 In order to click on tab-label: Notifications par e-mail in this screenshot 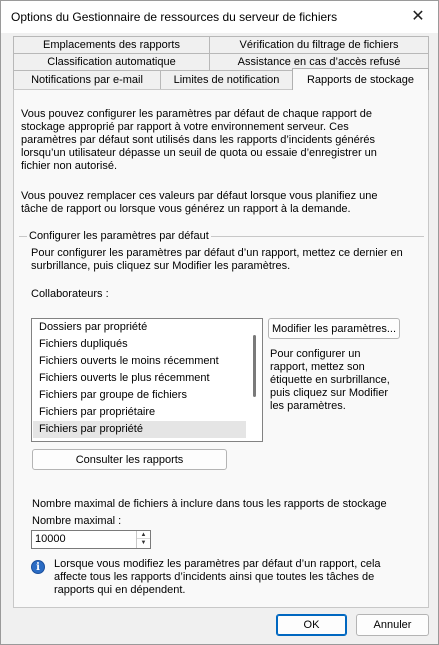, I will do `click(87, 80)`.